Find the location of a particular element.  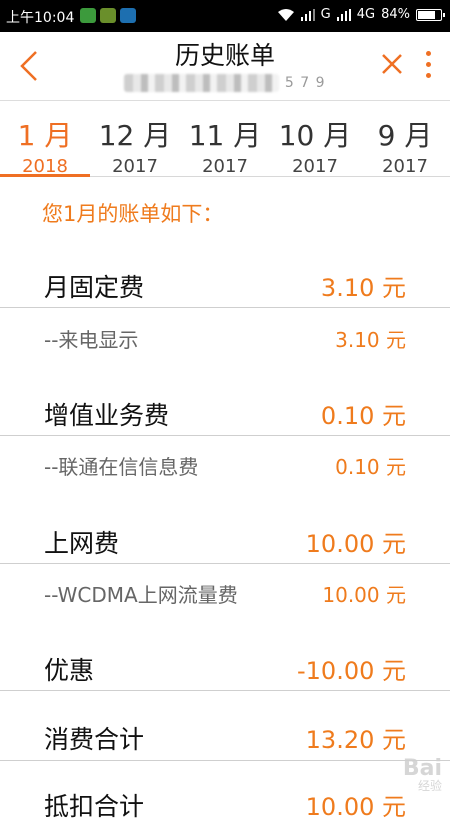

bill-subitem-label: --WCDMA上网流量费 is located at coordinates (141, 595).